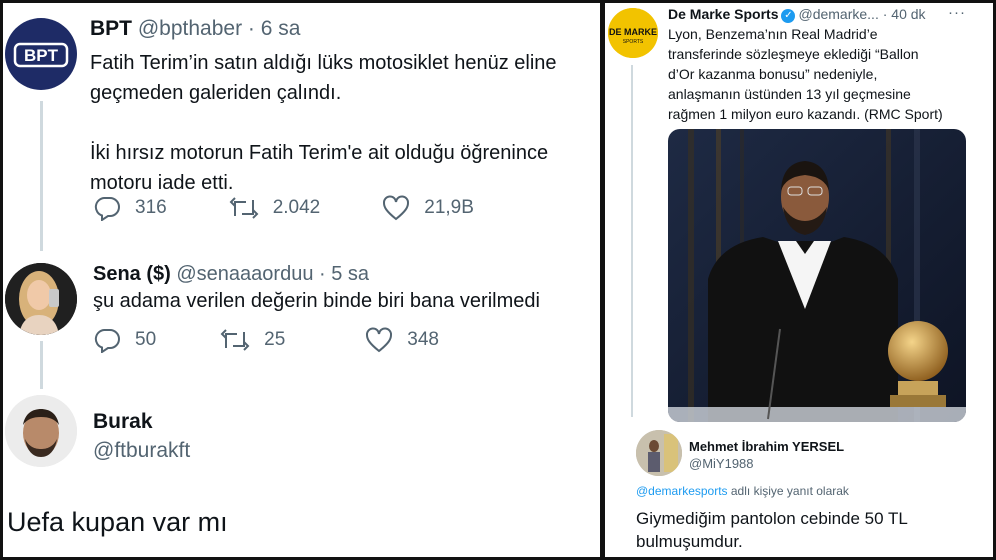  I want to click on retweet-button: 25, so click(252, 340).